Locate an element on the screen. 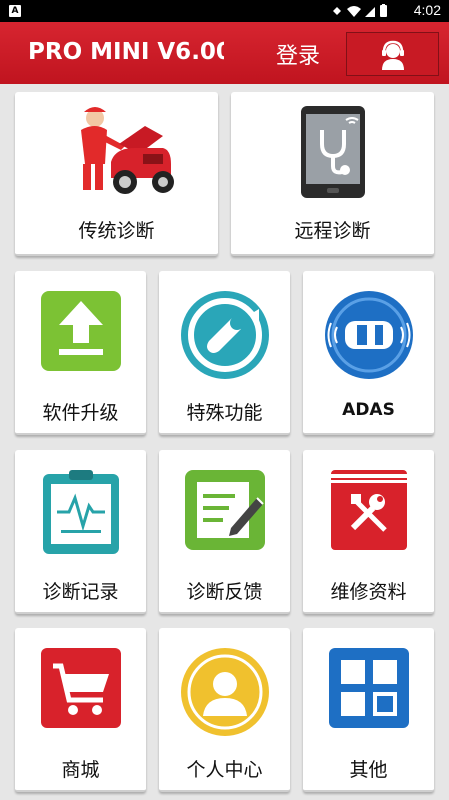 This screenshot has height=800, width=449. tile-remote-diagnosis: 远程诊断 is located at coordinates (332, 174).